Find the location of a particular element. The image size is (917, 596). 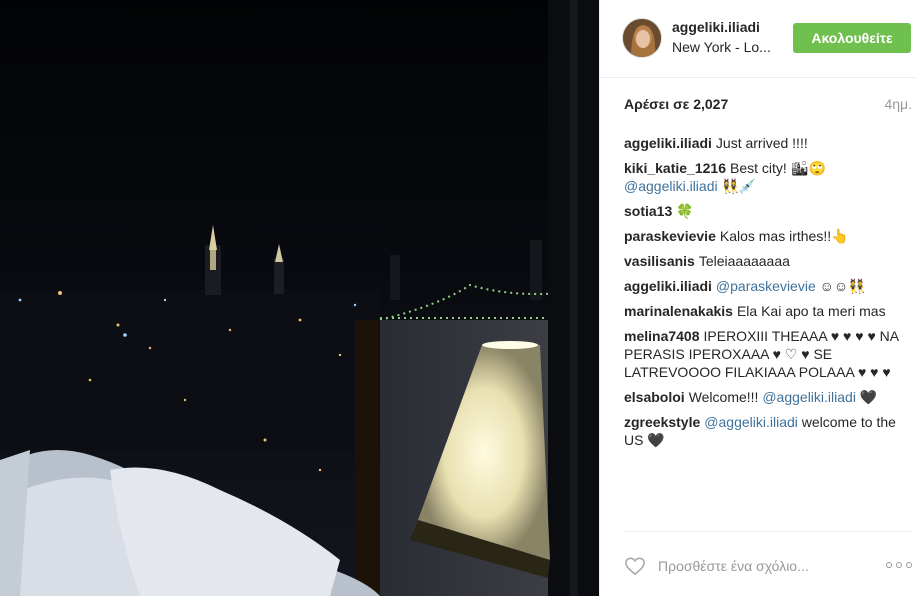

comment-tail: ☺☺👯 is located at coordinates (842, 286).